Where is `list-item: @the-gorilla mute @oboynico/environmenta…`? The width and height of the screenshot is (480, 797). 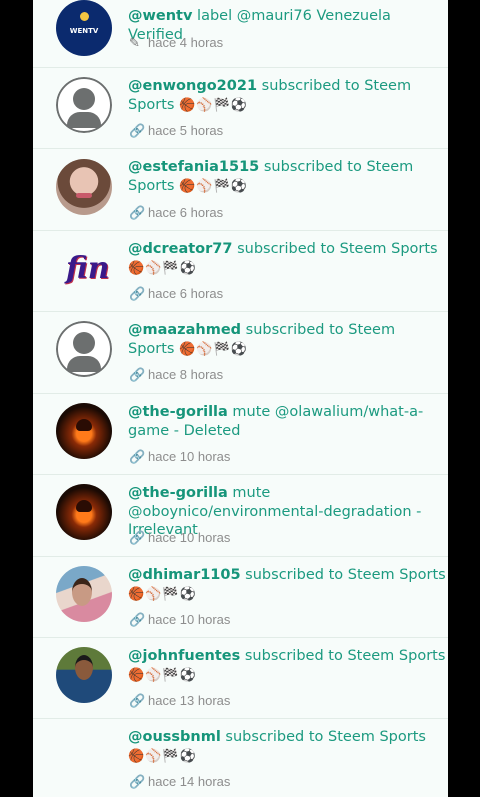
list-item: @the-gorilla mute @oboynico/environmenta… is located at coordinates (240, 516).